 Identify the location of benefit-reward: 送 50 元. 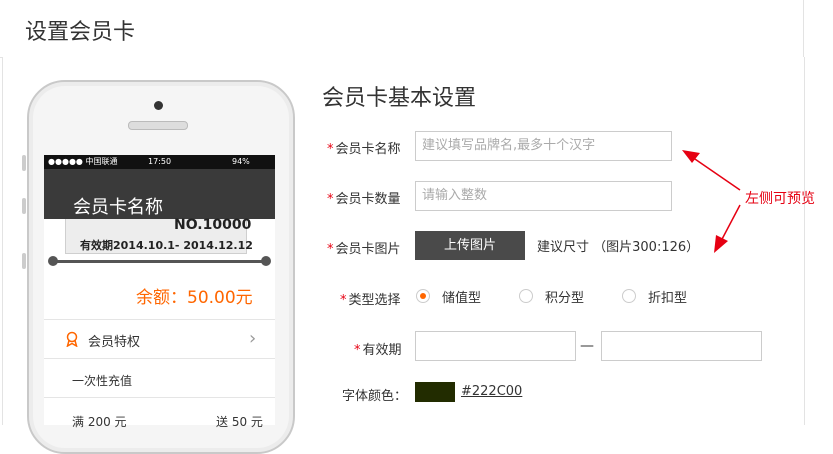
(239, 422).